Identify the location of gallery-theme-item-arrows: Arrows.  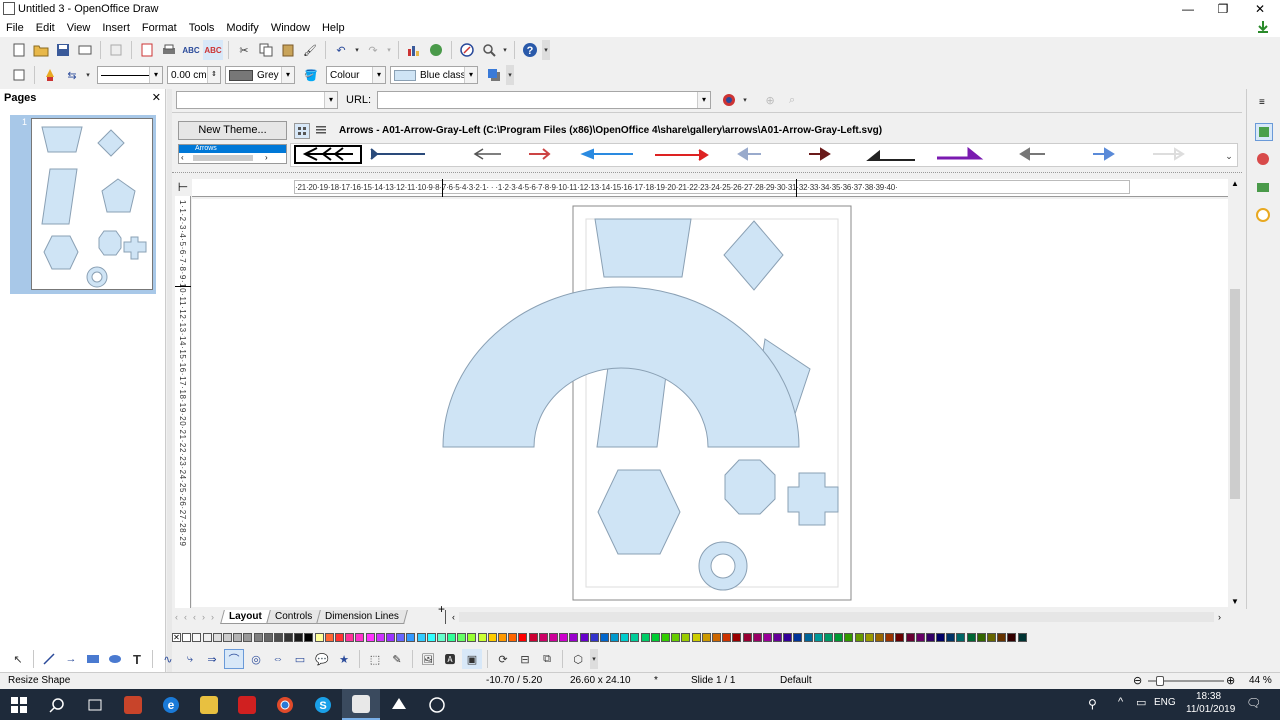
(232, 149).